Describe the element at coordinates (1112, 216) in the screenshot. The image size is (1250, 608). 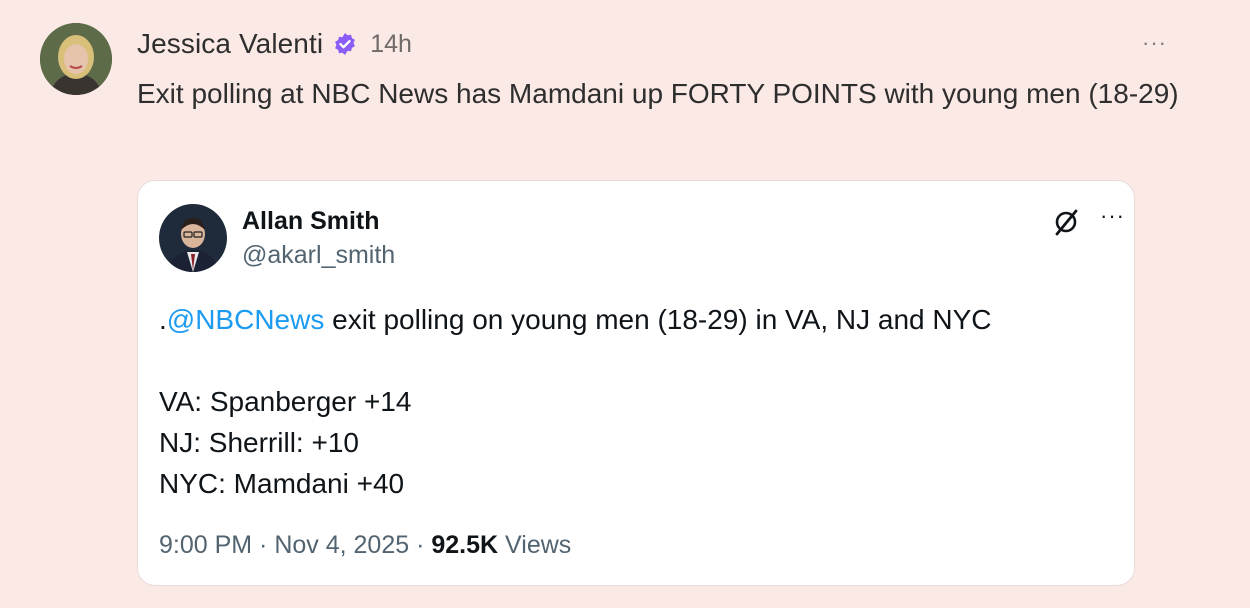
I see `quoted-more-options-icon: ···` at that location.